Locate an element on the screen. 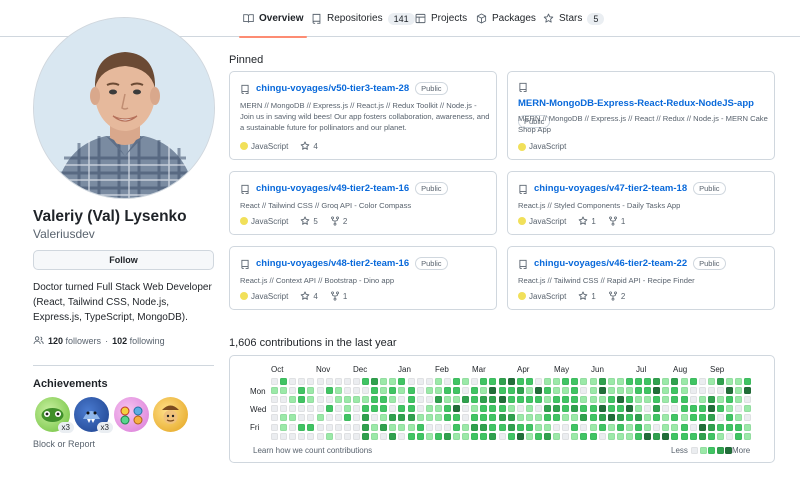 Image resolution: width=800 pixels, height=478 pixels. following-link: 102 following is located at coordinates (138, 341).